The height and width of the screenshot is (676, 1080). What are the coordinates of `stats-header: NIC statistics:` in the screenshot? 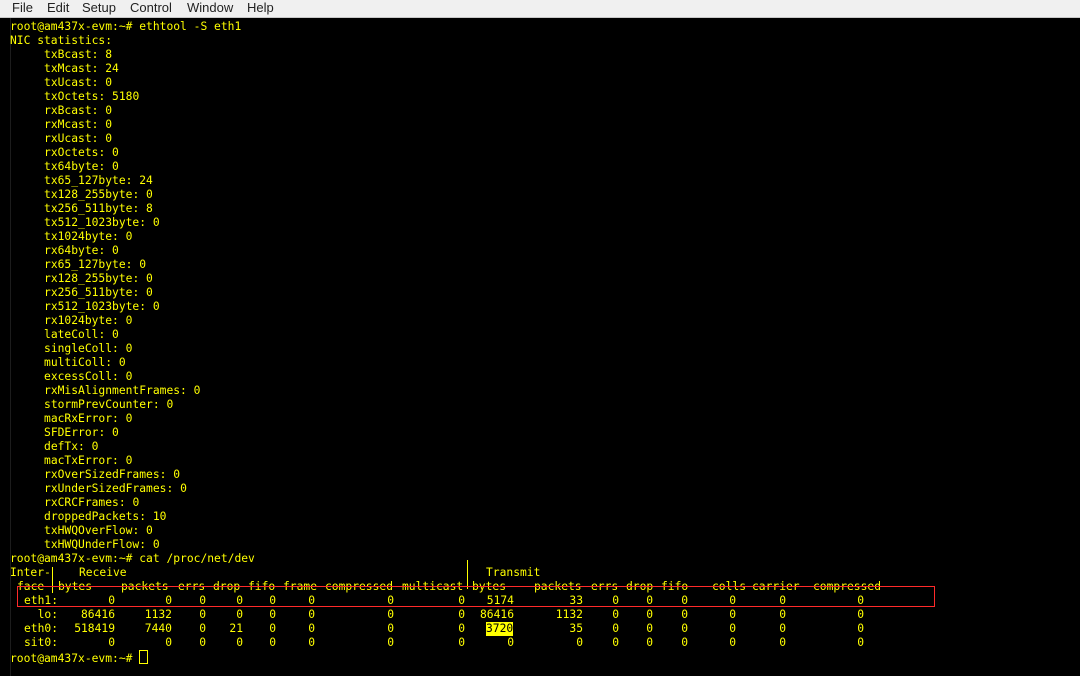 It's located at (61, 41).